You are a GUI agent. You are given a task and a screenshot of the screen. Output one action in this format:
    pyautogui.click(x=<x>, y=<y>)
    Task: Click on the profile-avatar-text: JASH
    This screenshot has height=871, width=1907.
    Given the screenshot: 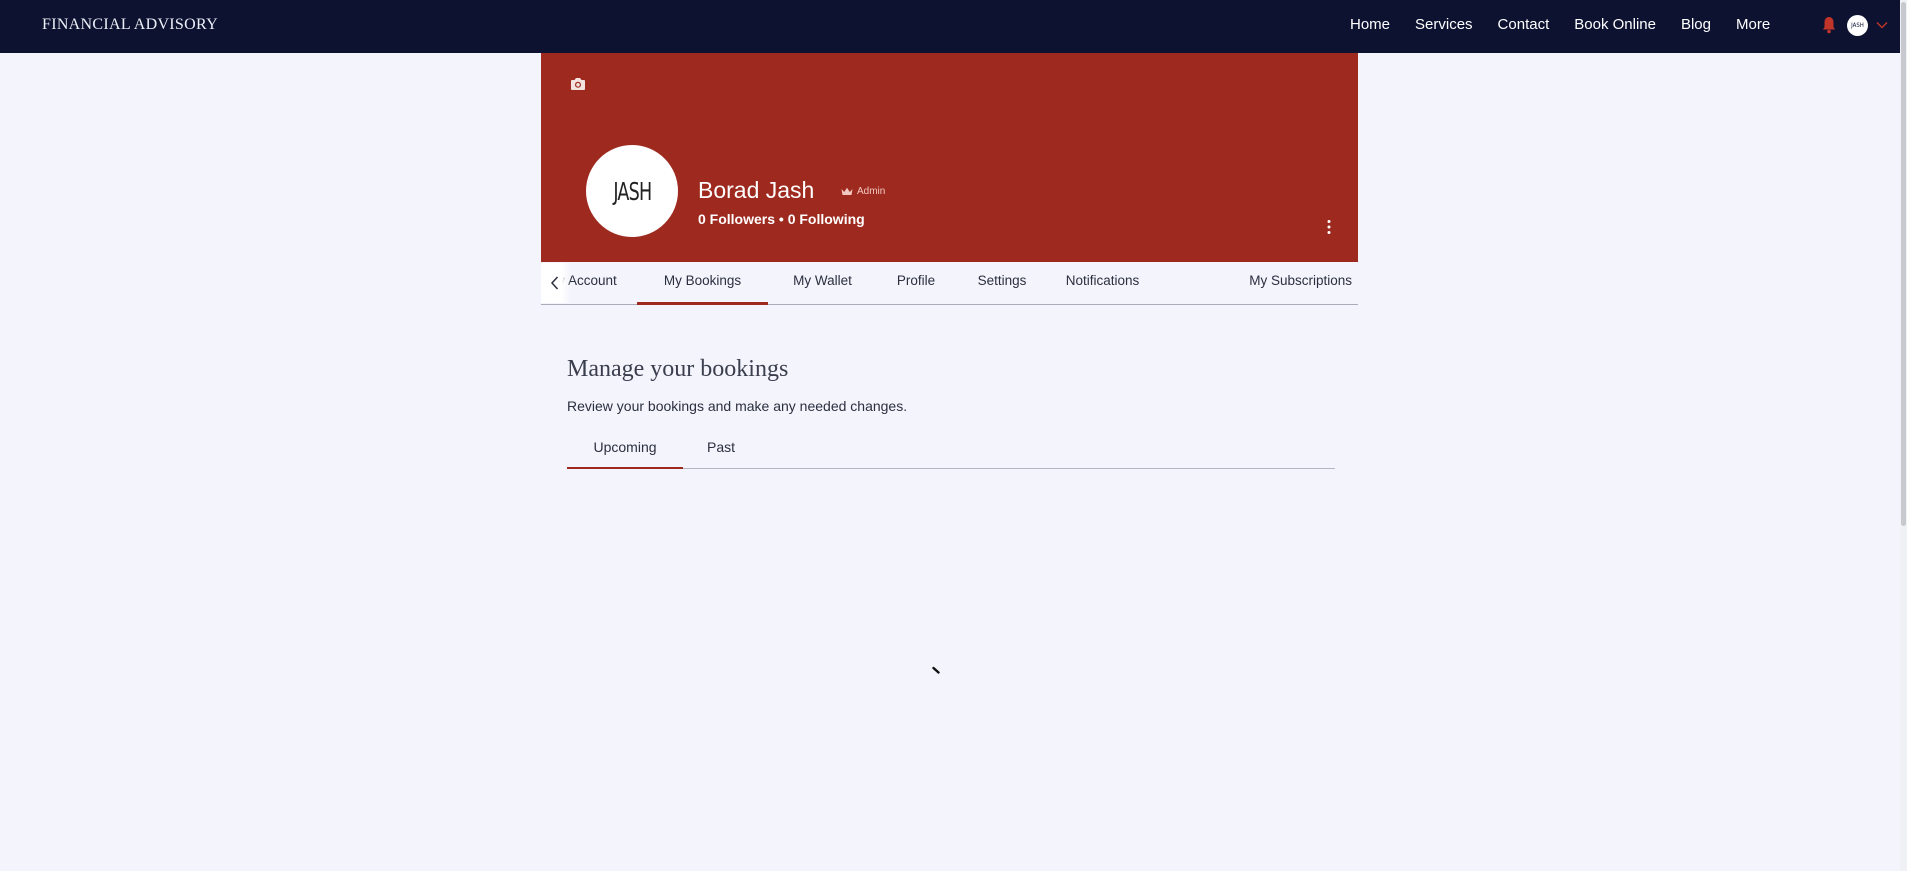 What is the action you would take?
    pyautogui.click(x=632, y=191)
    